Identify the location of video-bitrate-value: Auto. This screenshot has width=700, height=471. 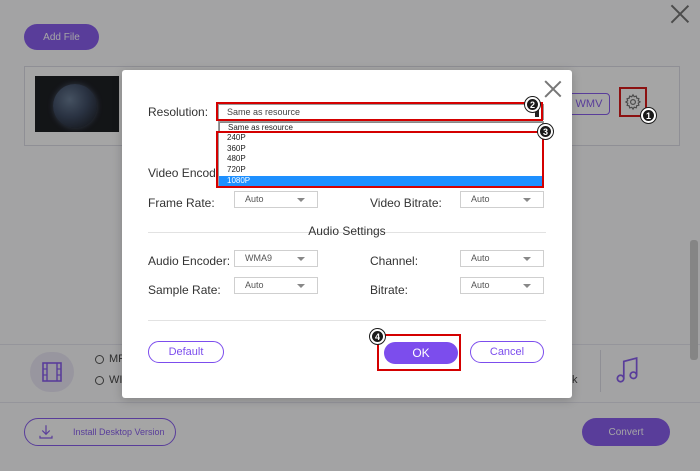
(480, 199).